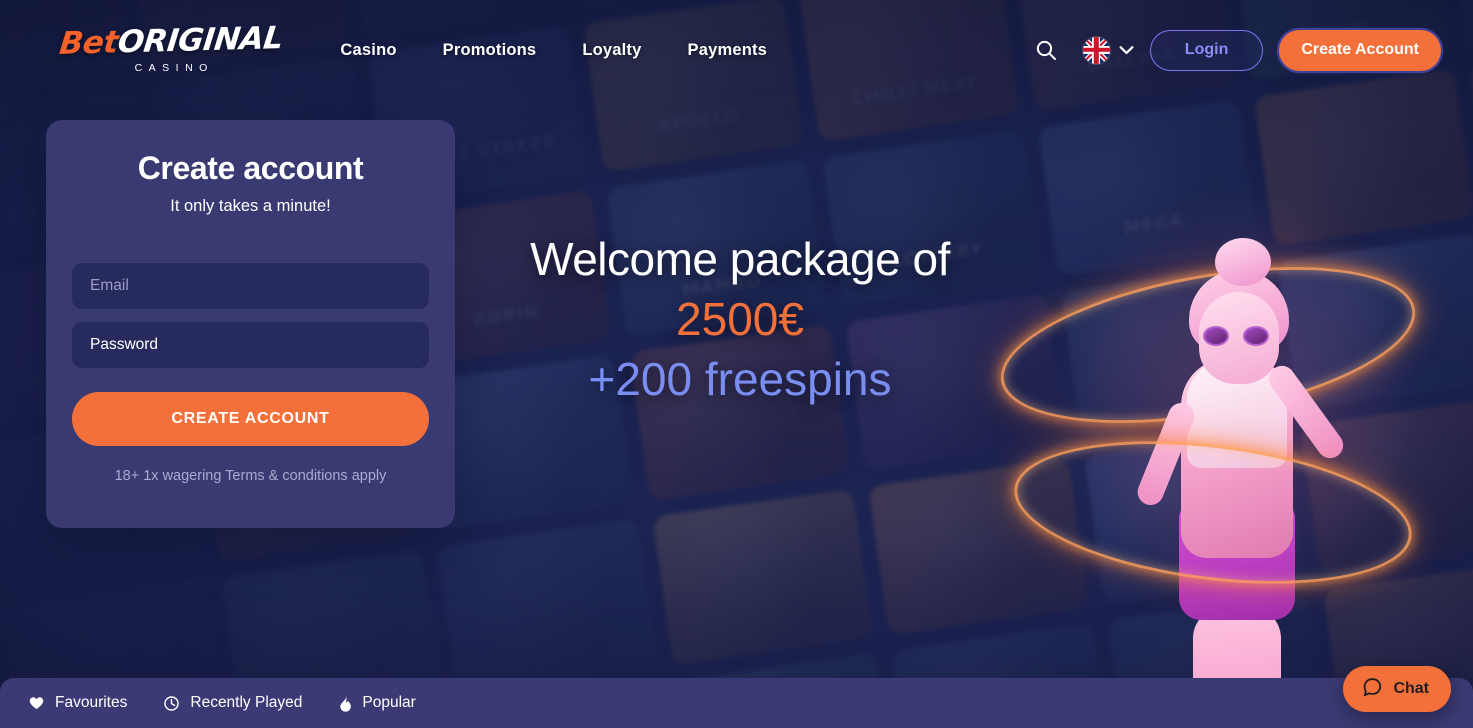  Describe the element at coordinates (250, 419) in the screenshot. I see `create-account-submit-button: CREATE ACCOUNT` at that location.